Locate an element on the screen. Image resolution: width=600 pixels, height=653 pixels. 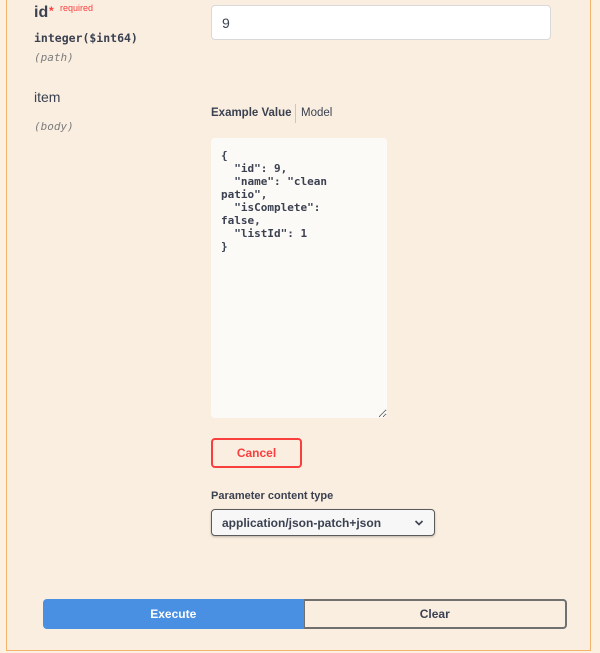
content-type-label: Parameter content type is located at coordinates (272, 496).